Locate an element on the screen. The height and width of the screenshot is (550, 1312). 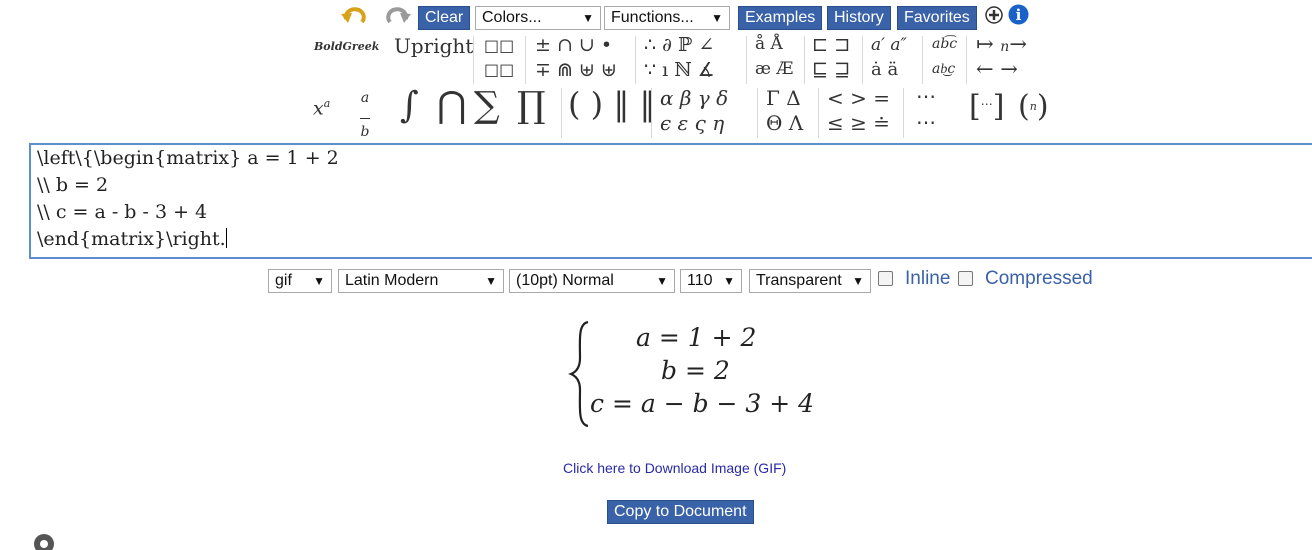
font-select: Latin Modern ▼ is located at coordinates (421, 281).